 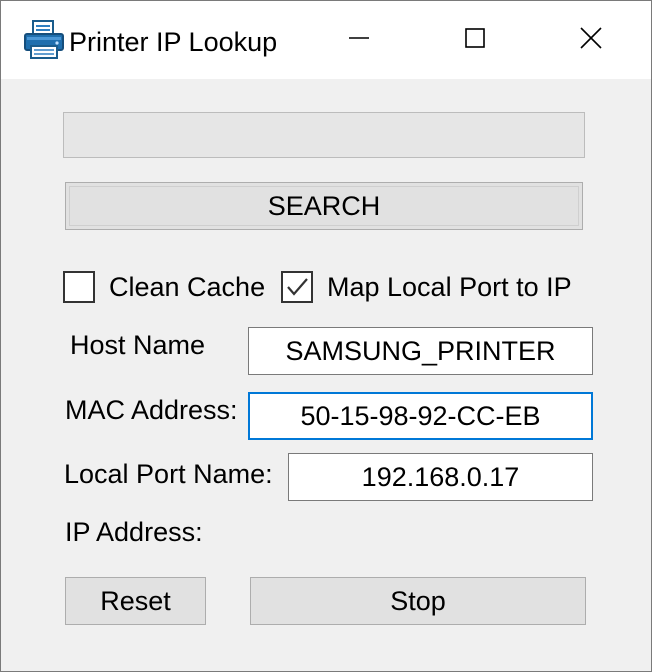 I want to click on close-button, so click(x=591, y=40).